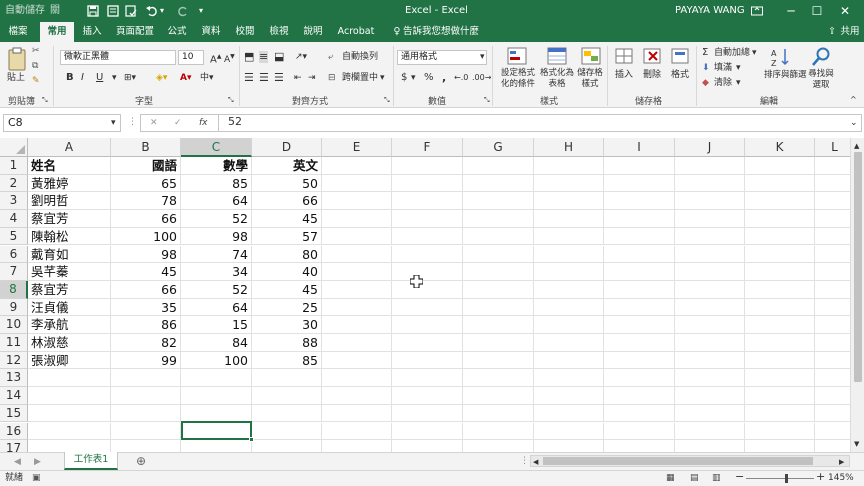 This screenshot has height=486, width=864. Describe the element at coordinates (146, 147) in the screenshot. I see `column-header-b: B` at that location.